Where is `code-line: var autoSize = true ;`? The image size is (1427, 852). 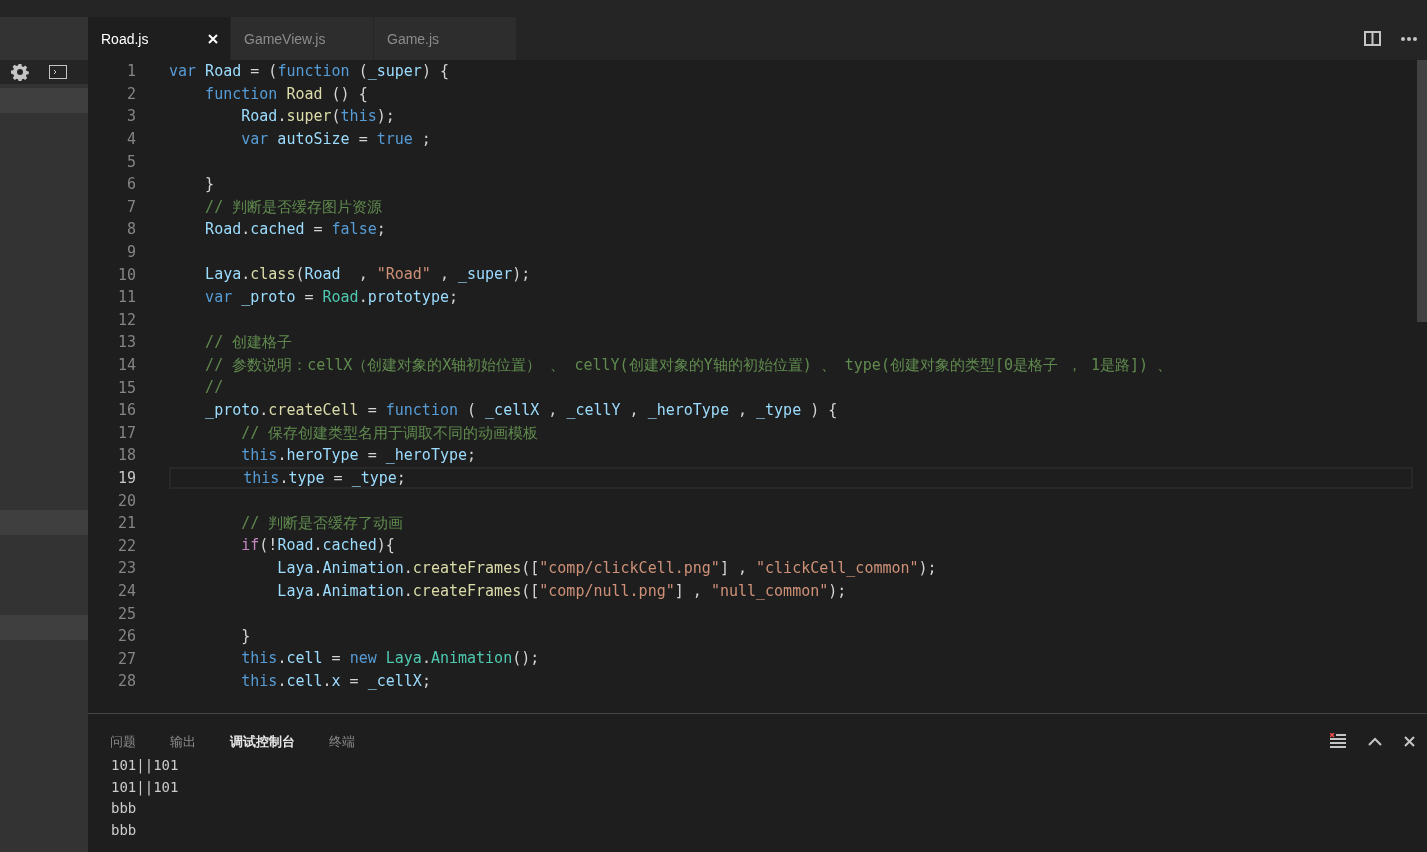
code-line: var autoSize = true ; is located at coordinates (336, 139).